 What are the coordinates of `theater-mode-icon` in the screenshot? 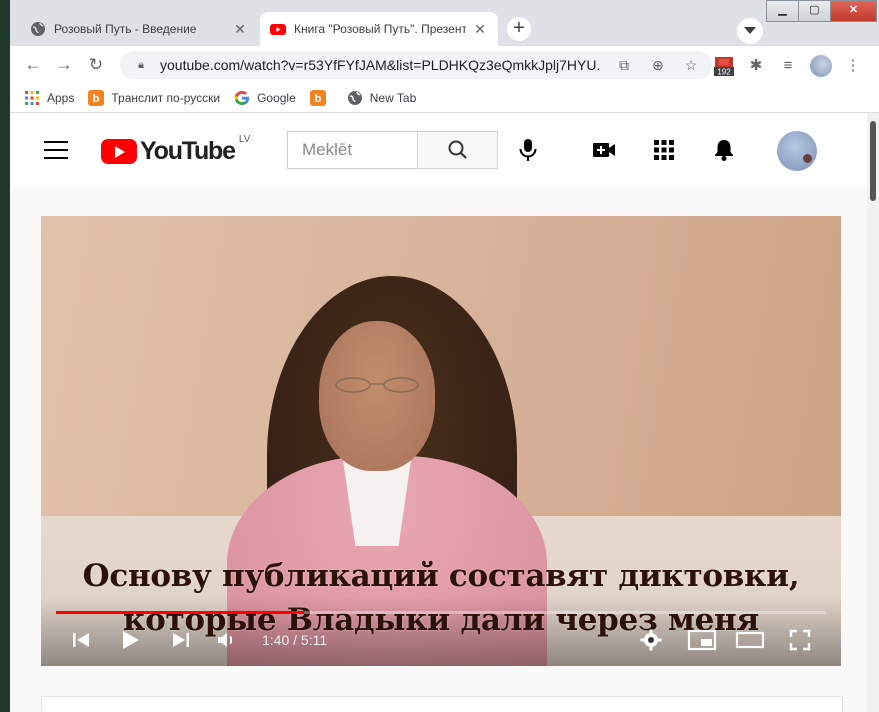 It's located at (750, 640).